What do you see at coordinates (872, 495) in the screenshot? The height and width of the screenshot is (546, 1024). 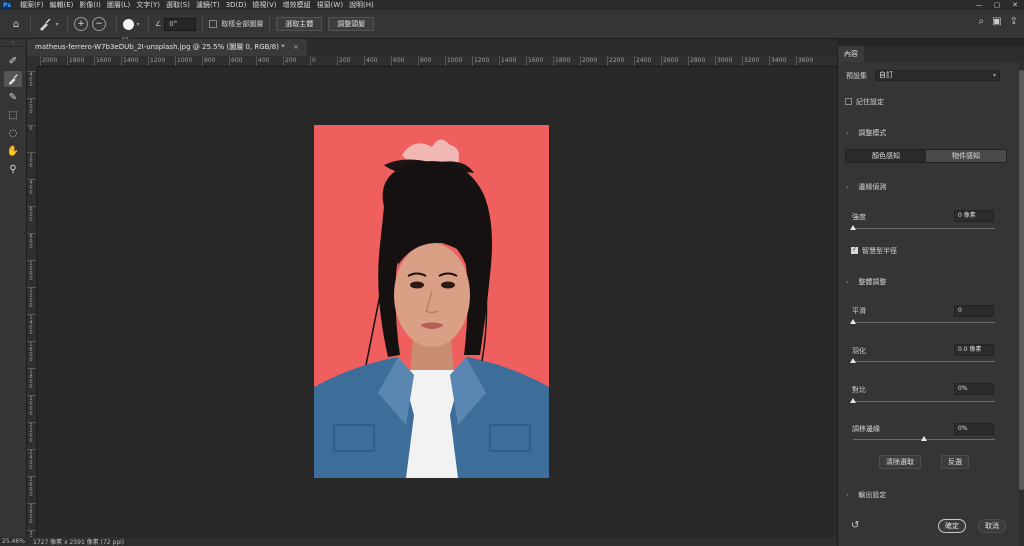 I see `output-settings-section-title: 輸出設定` at bounding box center [872, 495].